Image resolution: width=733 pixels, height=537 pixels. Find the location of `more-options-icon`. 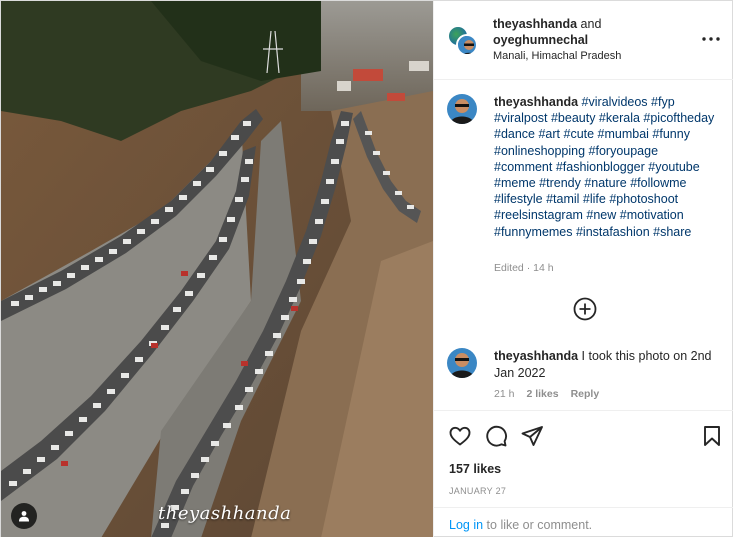

more-options-icon is located at coordinates (711, 39).